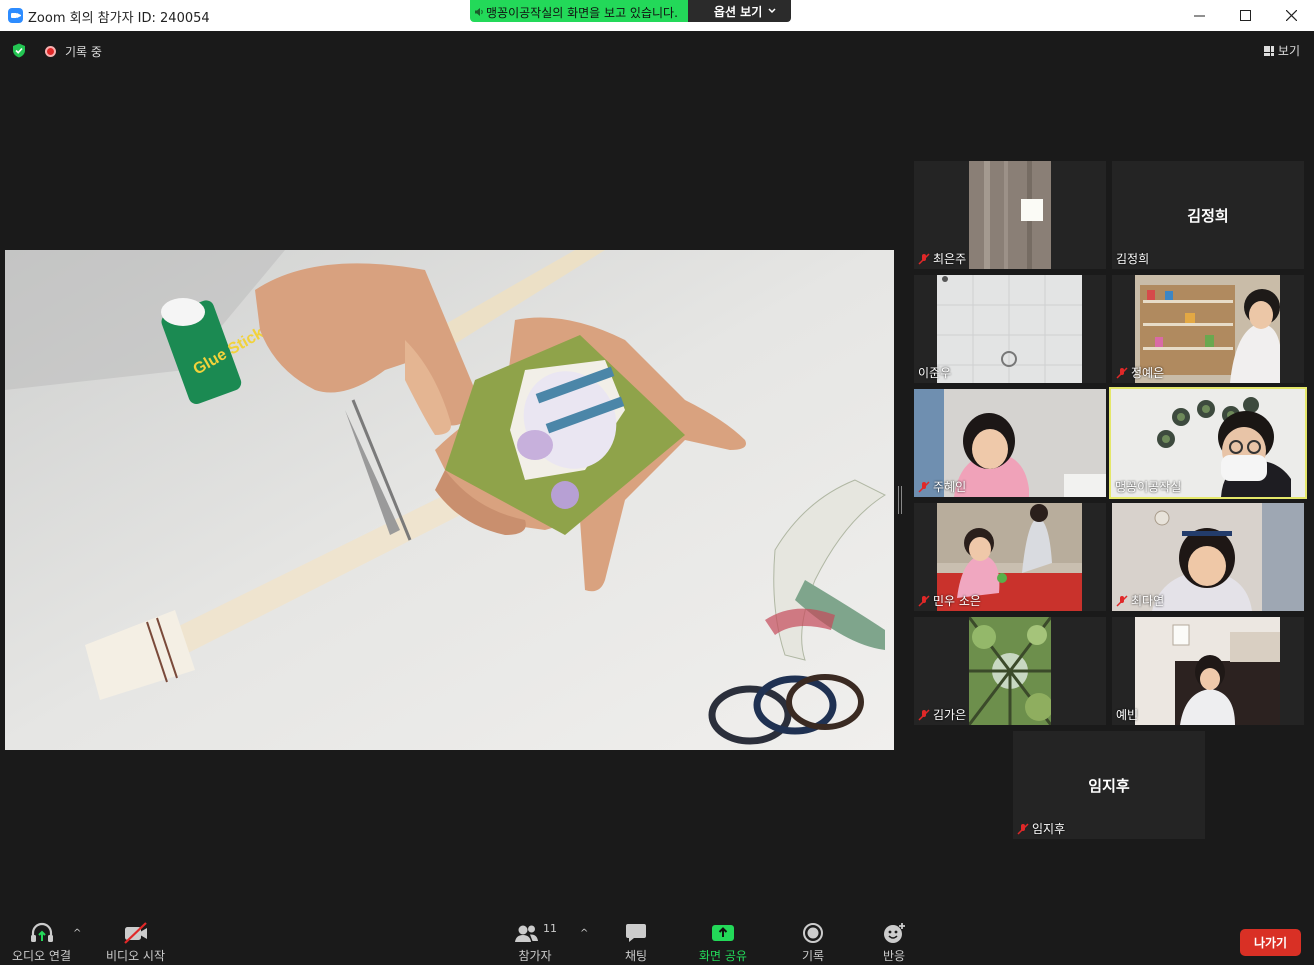 Image resolution: width=1314 pixels, height=965 pixels. Describe the element at coordinates (119, 18) in the screenshot. I see `window-title: Zoom 회의 참가자 ID: 240054` at that location.